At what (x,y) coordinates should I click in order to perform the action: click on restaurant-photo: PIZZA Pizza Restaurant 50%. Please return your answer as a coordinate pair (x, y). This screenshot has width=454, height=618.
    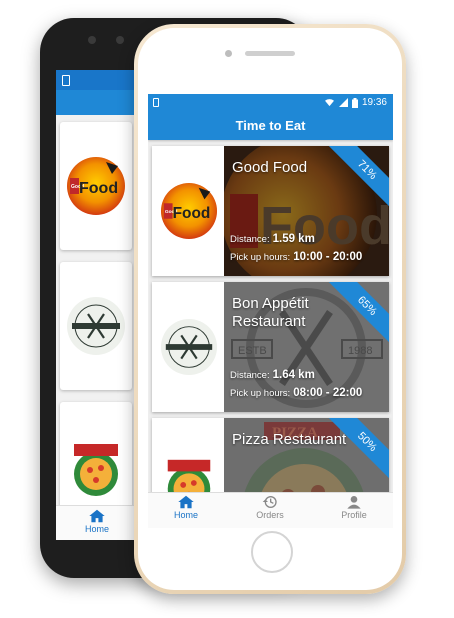
    Looking at the image, I should click on (306, 455).